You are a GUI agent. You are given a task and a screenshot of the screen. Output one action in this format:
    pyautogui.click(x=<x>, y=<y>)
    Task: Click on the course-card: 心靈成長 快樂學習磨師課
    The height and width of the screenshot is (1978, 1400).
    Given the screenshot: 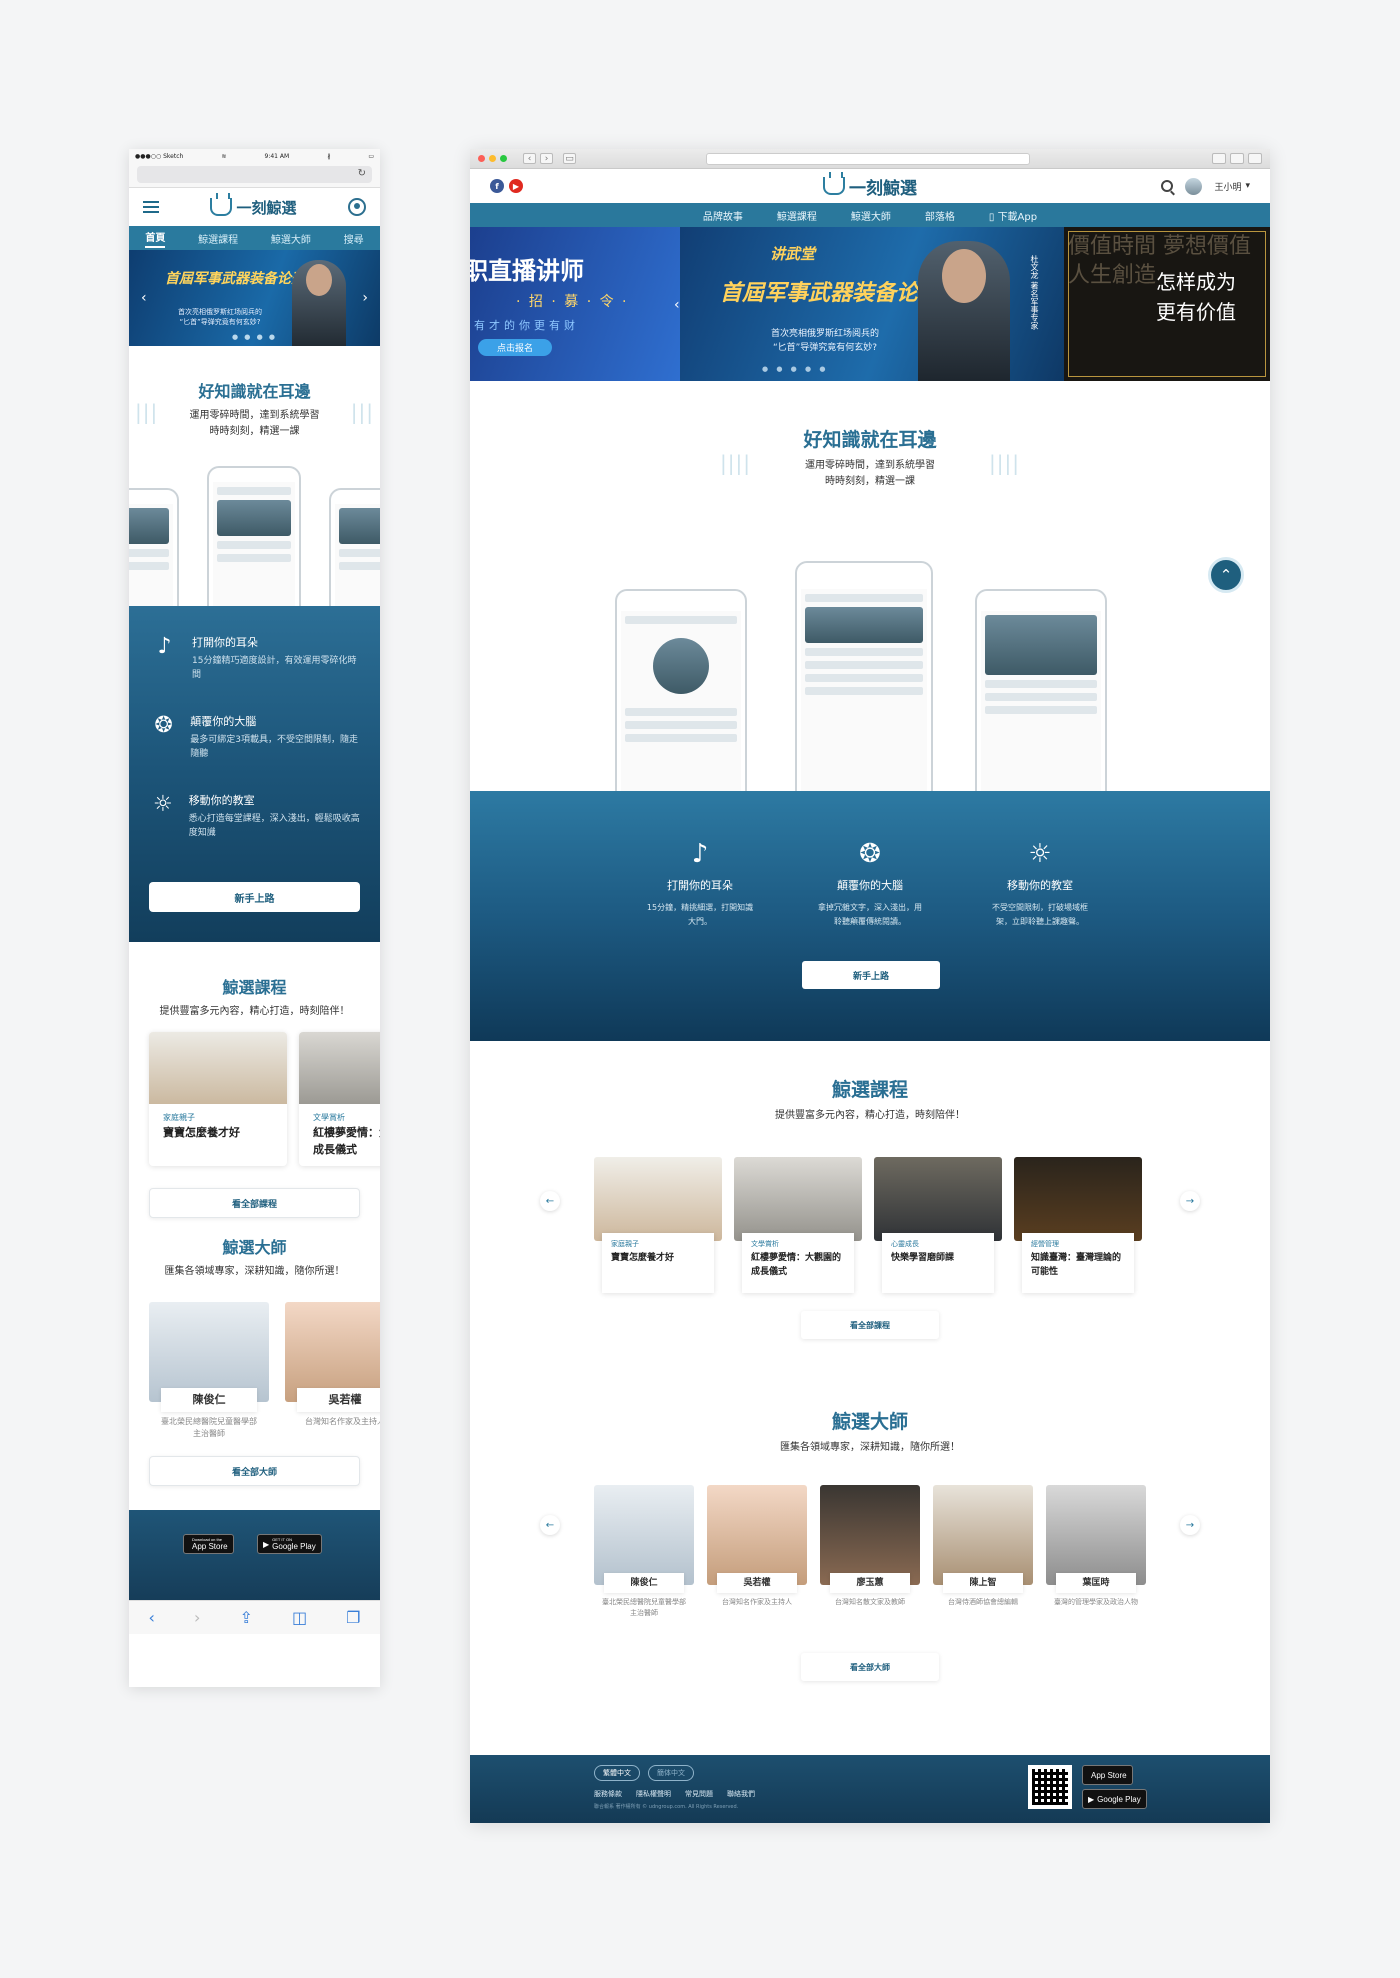 What is the action you would take?
    pyautogui.click(x=938, y=1225)
    